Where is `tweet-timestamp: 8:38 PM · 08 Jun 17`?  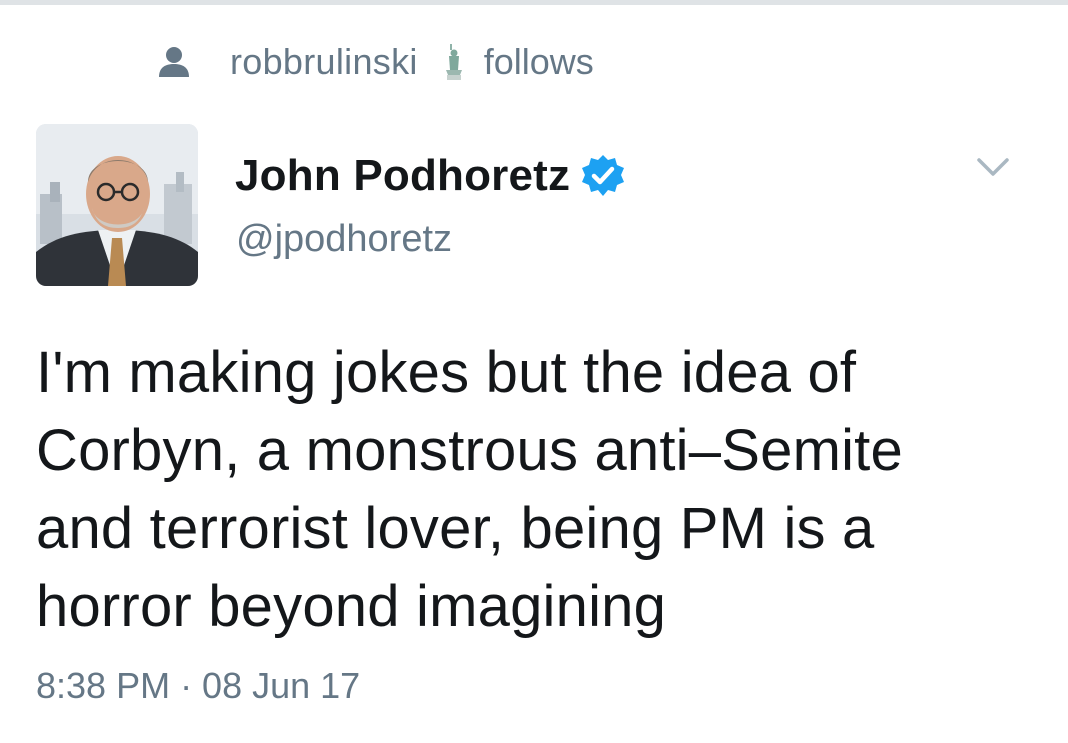 tweet-timestamp: 8:38 PM · 08 Jun 17 is located at coordinates (198, 686).